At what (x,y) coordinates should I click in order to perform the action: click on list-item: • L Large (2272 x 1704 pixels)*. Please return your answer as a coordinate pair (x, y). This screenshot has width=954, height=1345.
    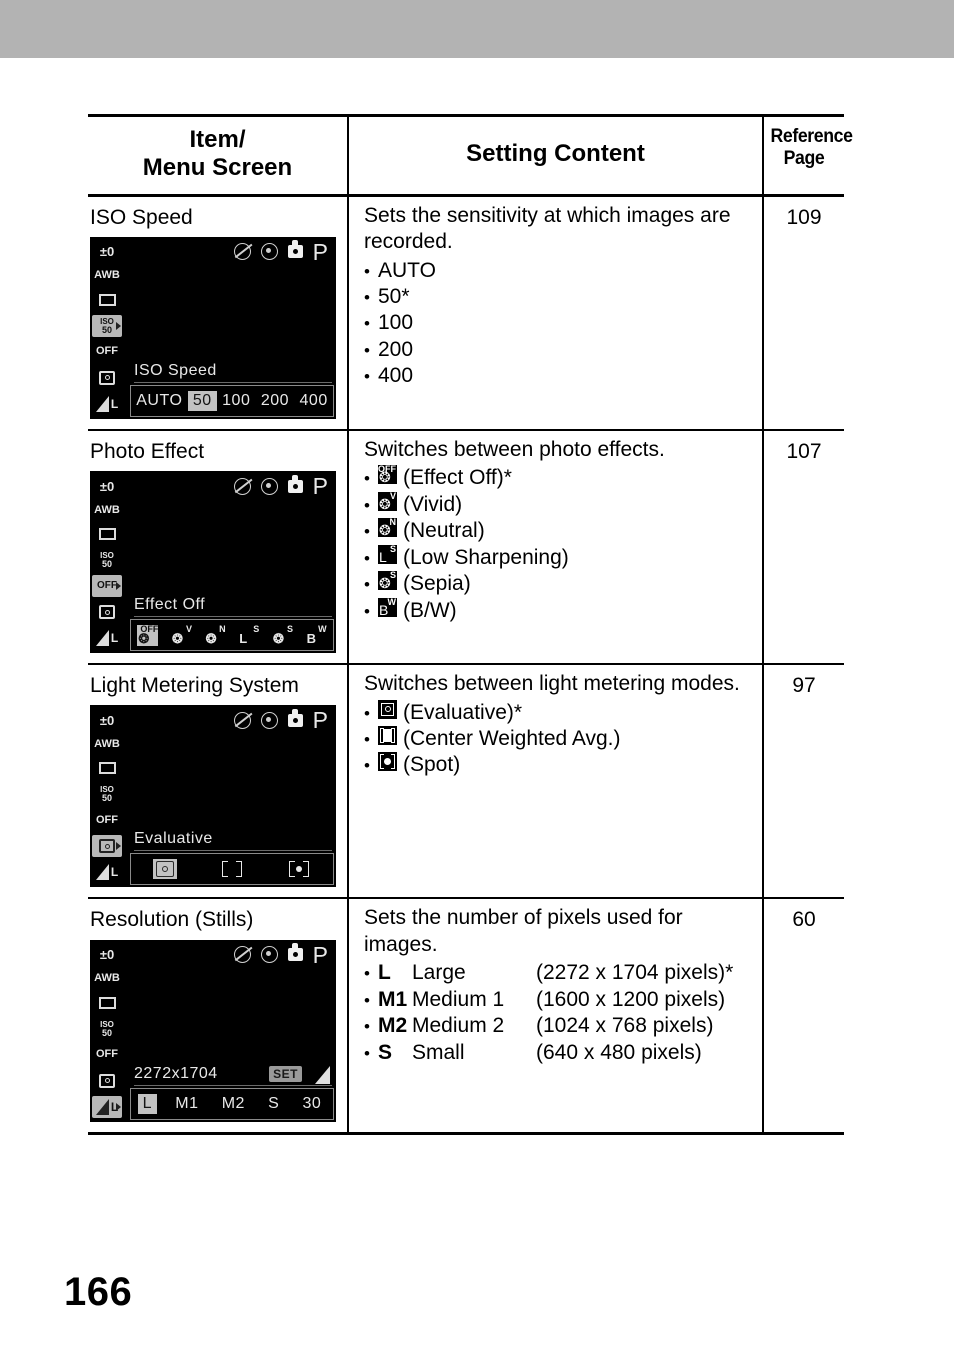
    Looking at the image, I should click on (560, 973).